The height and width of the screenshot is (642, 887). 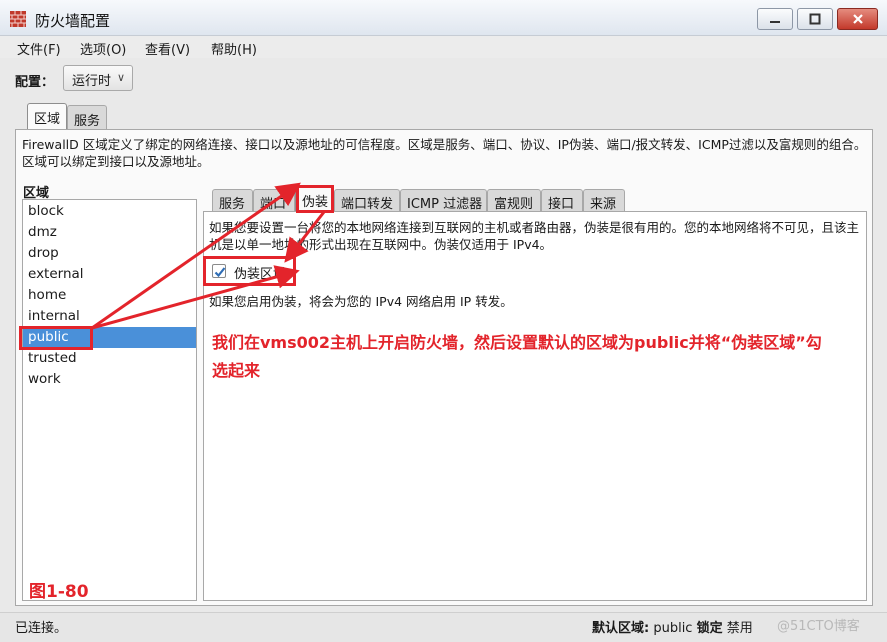 I want to click on annotation-arrows, so click(x=208, y=256).